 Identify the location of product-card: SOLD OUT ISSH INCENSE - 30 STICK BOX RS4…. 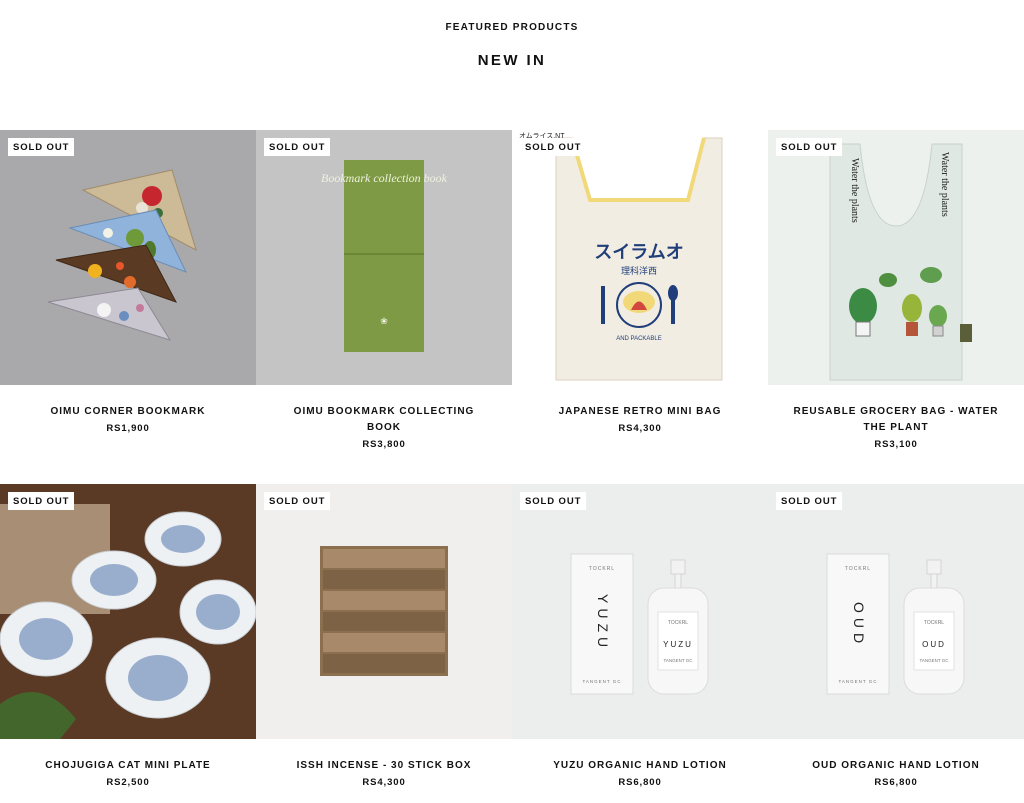
(384, 636).